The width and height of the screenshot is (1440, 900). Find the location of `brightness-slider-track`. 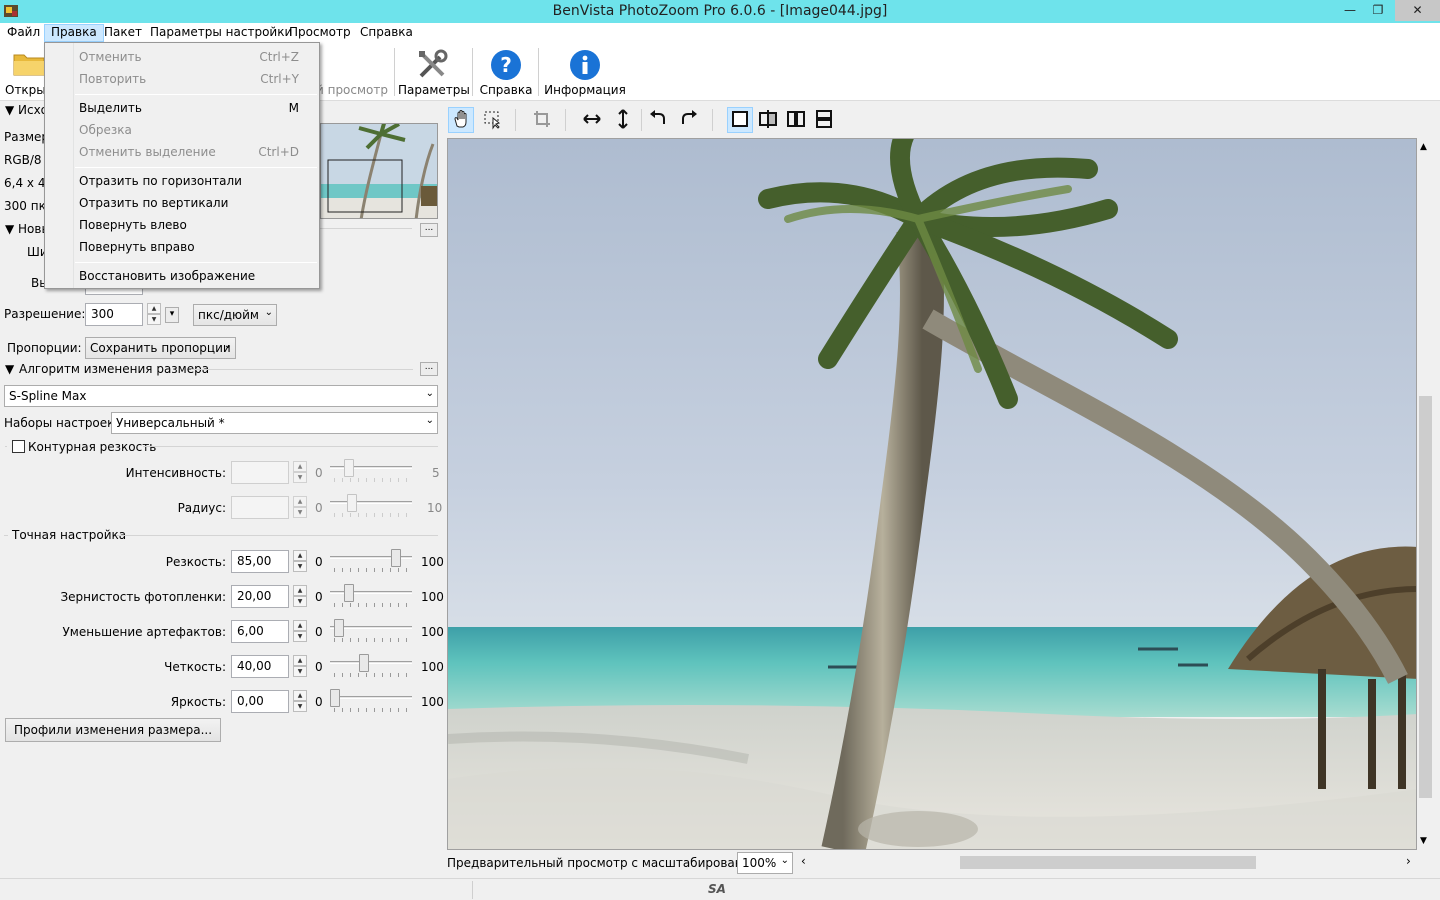

brightness-slider-track is located at coordinates (371, 697).